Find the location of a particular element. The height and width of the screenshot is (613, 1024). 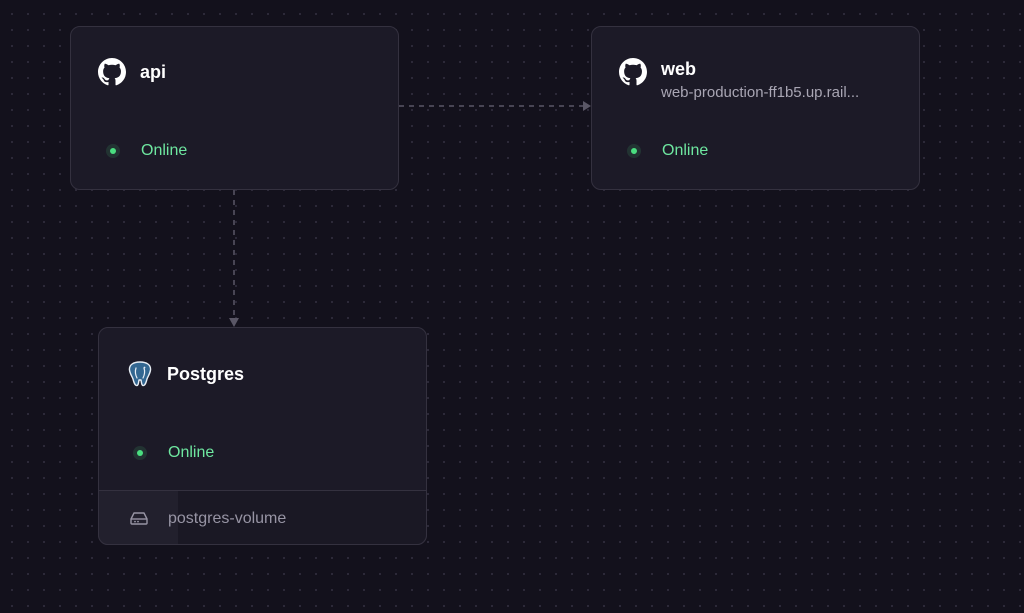

service-card-api: api Online is located at coordinates (234, 108).